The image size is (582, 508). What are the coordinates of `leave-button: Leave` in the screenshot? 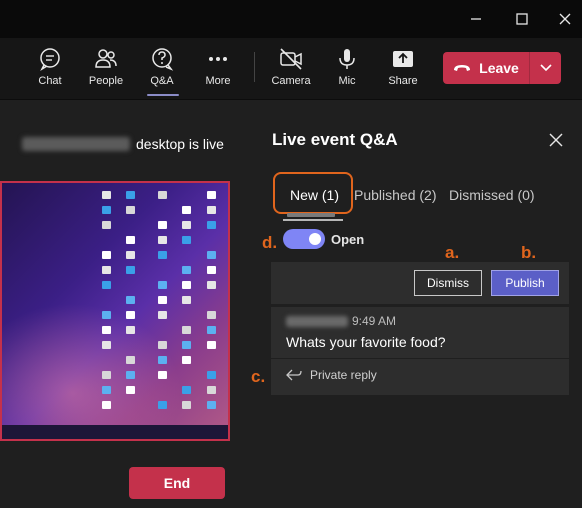 It's located at (502, 68).